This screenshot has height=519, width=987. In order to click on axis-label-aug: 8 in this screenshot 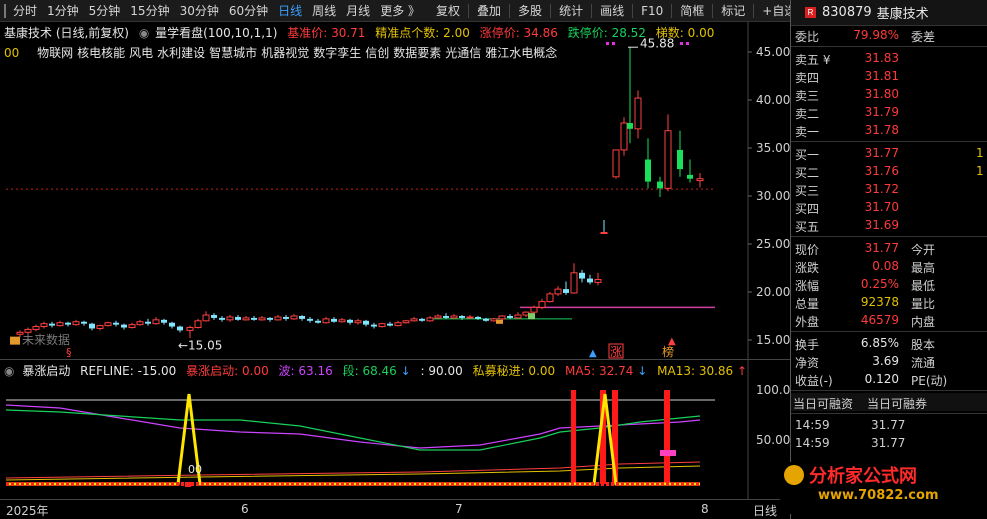, I will do `click(705, 509)`.